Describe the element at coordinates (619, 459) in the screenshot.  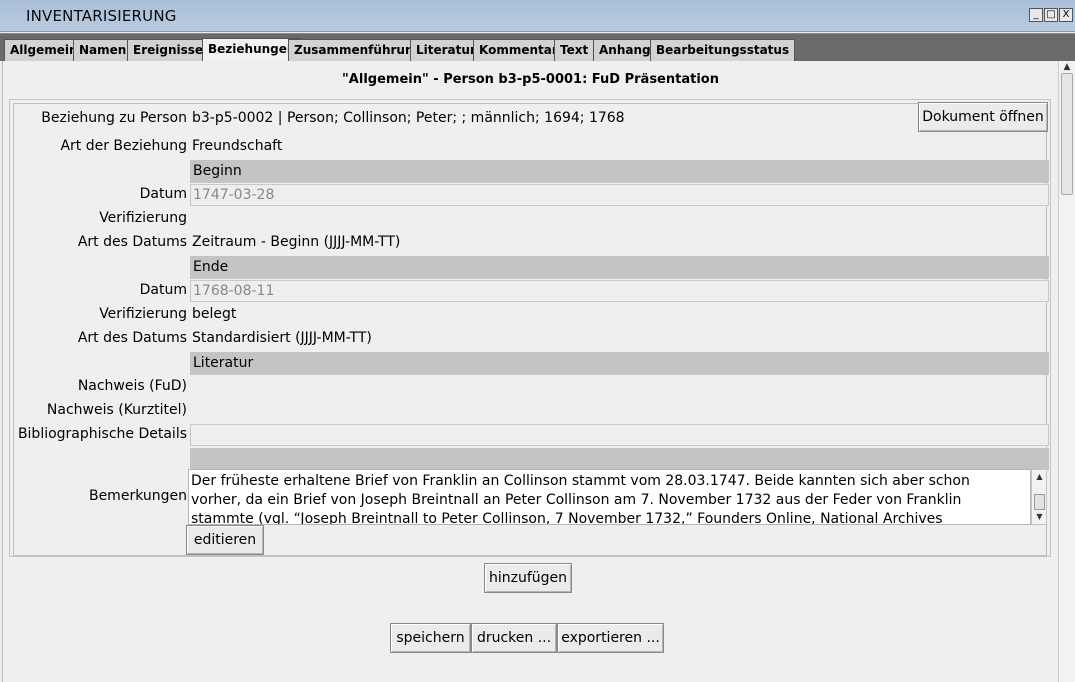
I see `remarks-section-header` at that location.